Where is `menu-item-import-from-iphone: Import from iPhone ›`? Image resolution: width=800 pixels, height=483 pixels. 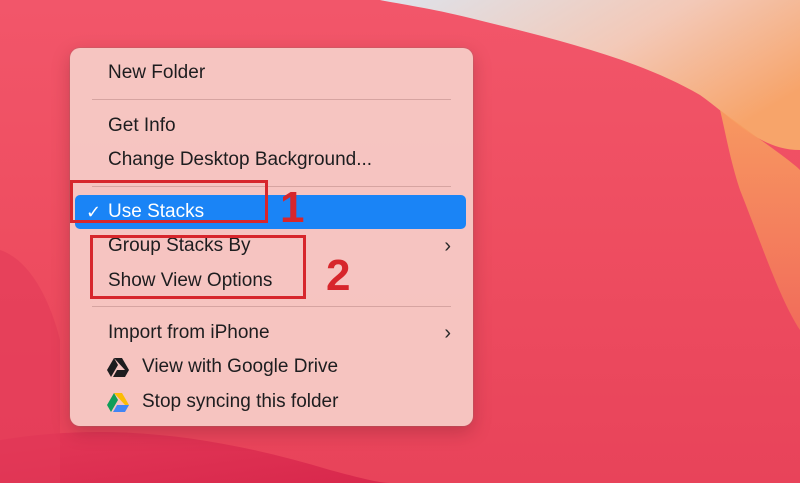
menu-item-import-from-iphone: Import from iPhone › is located at coordinates (271, 333).